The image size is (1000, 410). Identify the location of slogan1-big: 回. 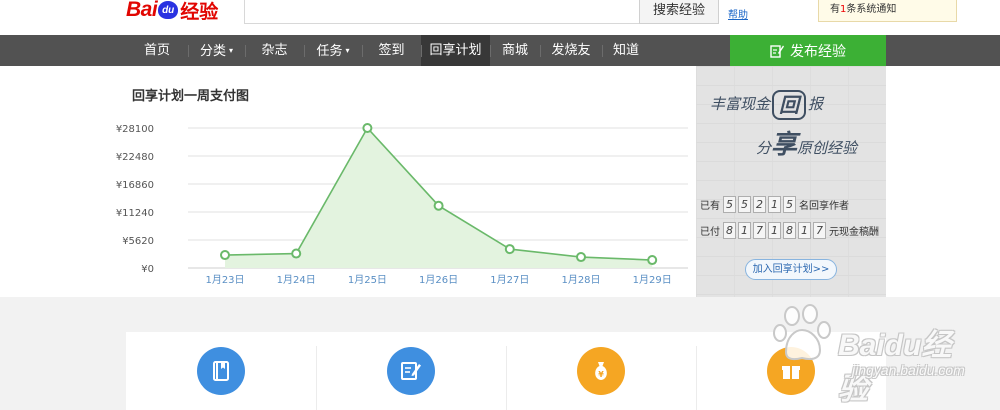
(789, 105).